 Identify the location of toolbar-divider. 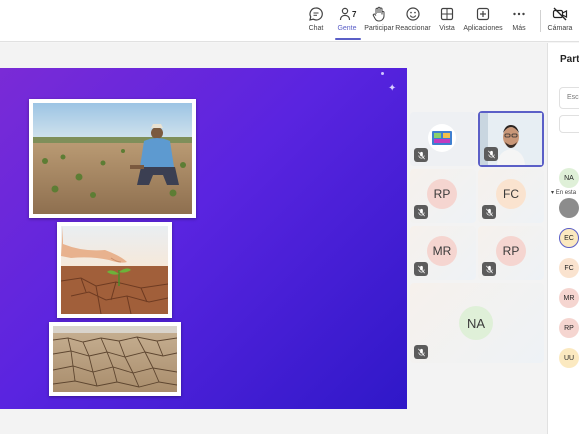
(540, 21).